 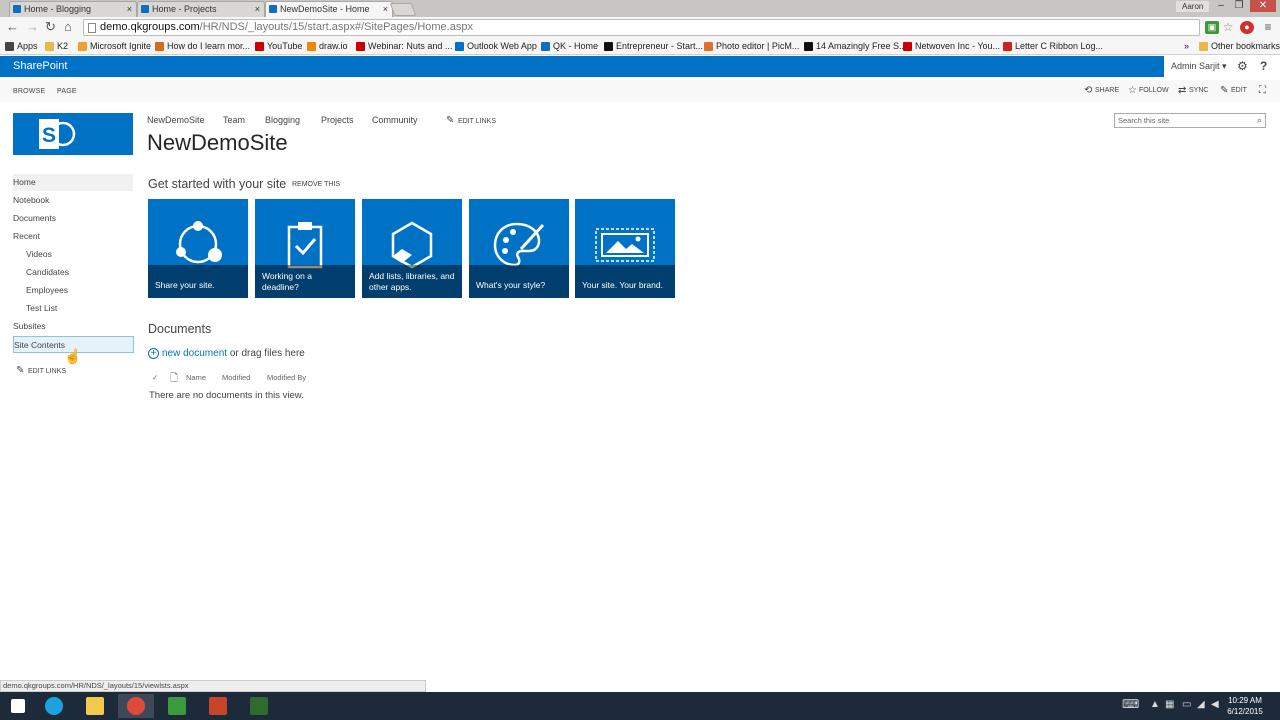 What do you see at coordinates (67, 91) in the screenshot?
I see `tab-page: PAGE` at bounding box center [67, 91].